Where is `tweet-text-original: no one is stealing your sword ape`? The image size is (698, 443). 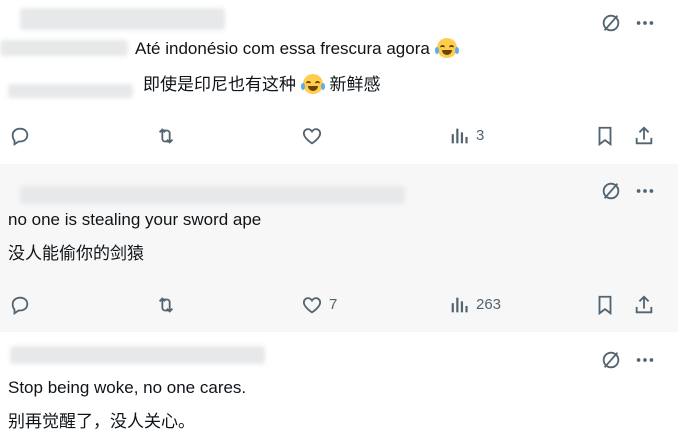 tweet-text-original: no one is stealing your sword ape is located at coordinates (135, 219).